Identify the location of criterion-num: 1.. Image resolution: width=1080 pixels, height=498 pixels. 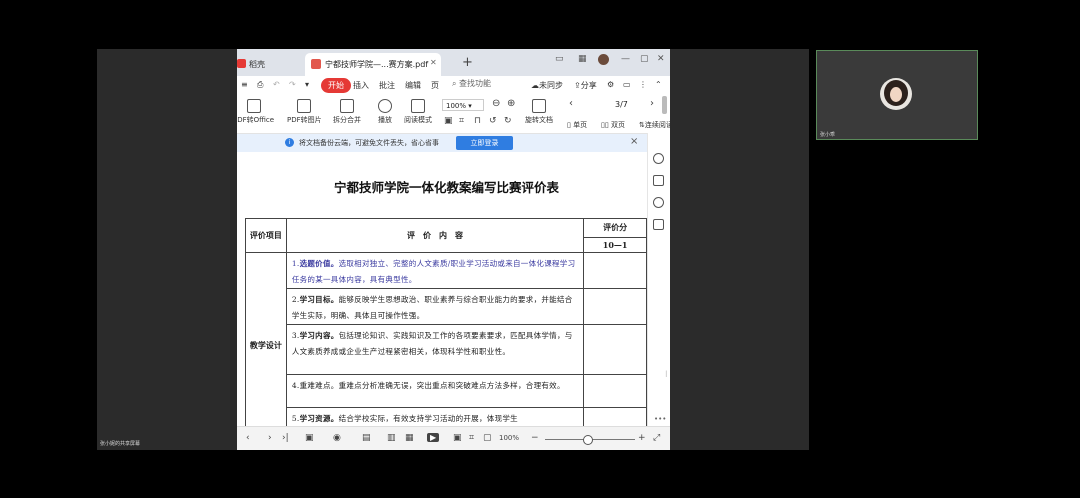
(295, 263).